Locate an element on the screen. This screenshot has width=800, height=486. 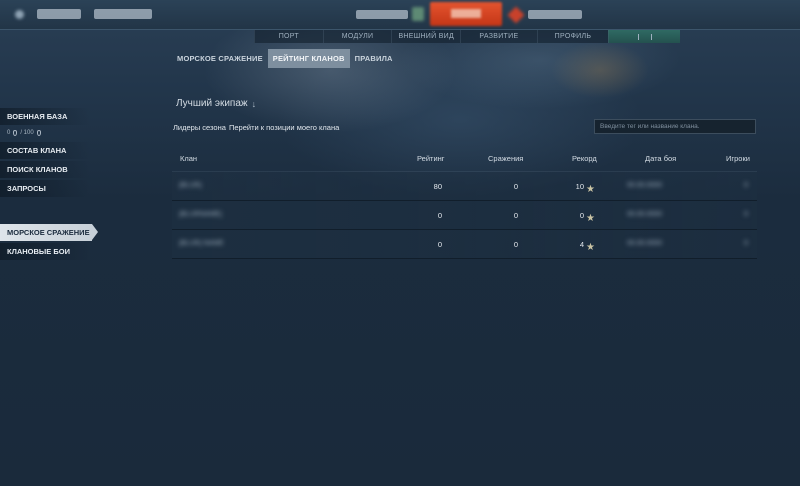
record-cell: 0 is located at coordinates (581, 215).